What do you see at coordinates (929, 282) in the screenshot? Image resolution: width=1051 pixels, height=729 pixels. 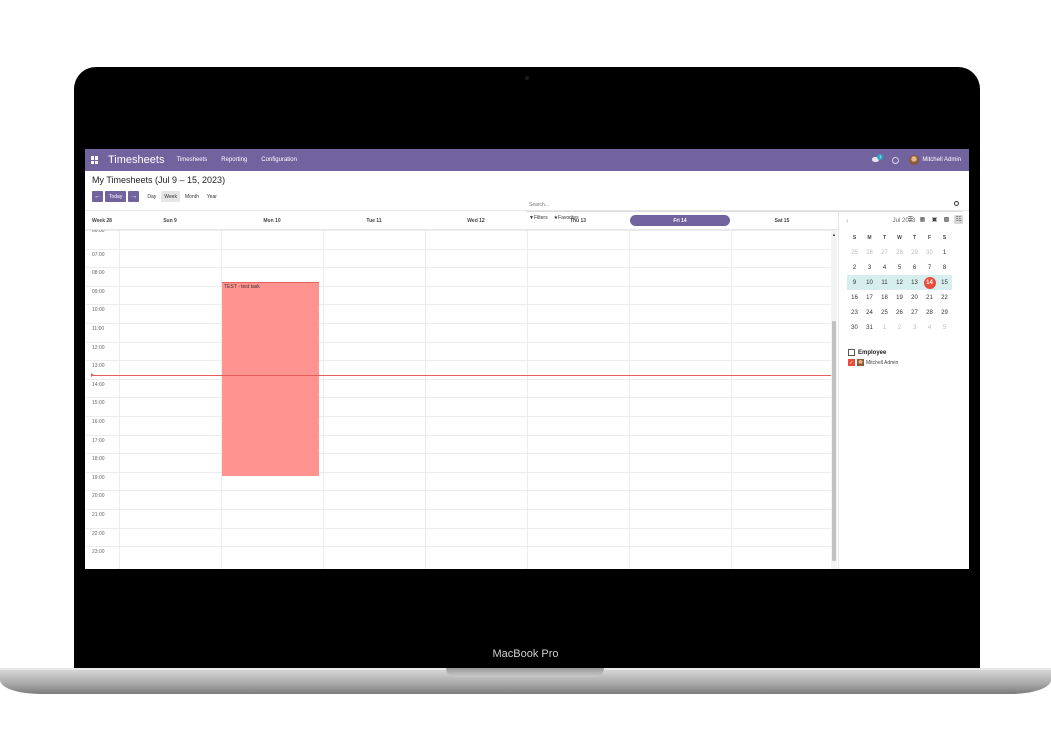 I see `mini-calendar-today: 14` at bounding box center [929, 282].